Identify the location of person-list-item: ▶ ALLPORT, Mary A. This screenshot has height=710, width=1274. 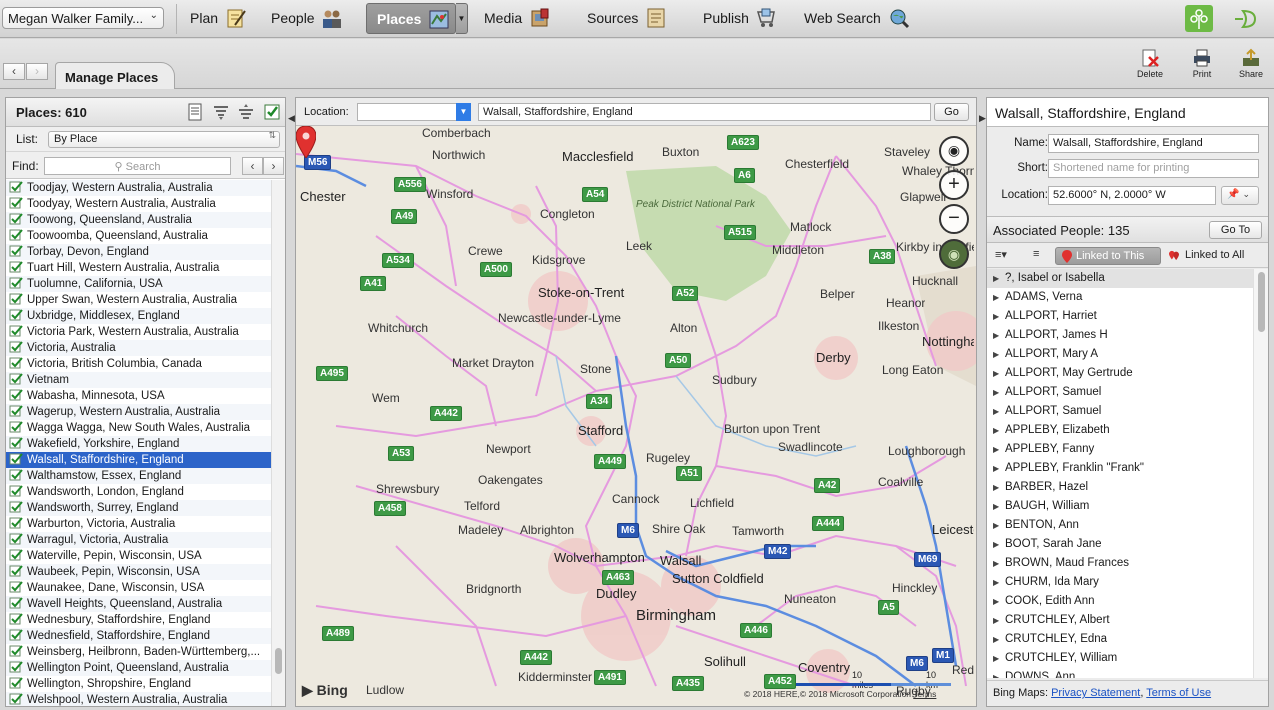
(1120, 354).